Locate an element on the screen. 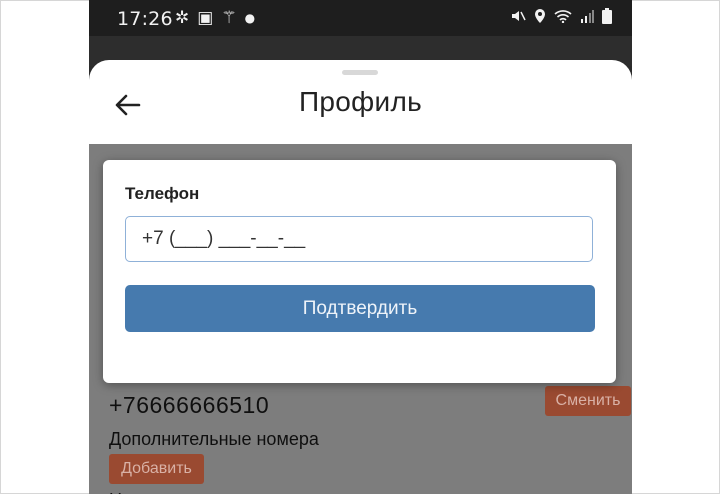 The width and height of the screenshot is (720, 494). battery-icon is located at coordinates (607, 16).